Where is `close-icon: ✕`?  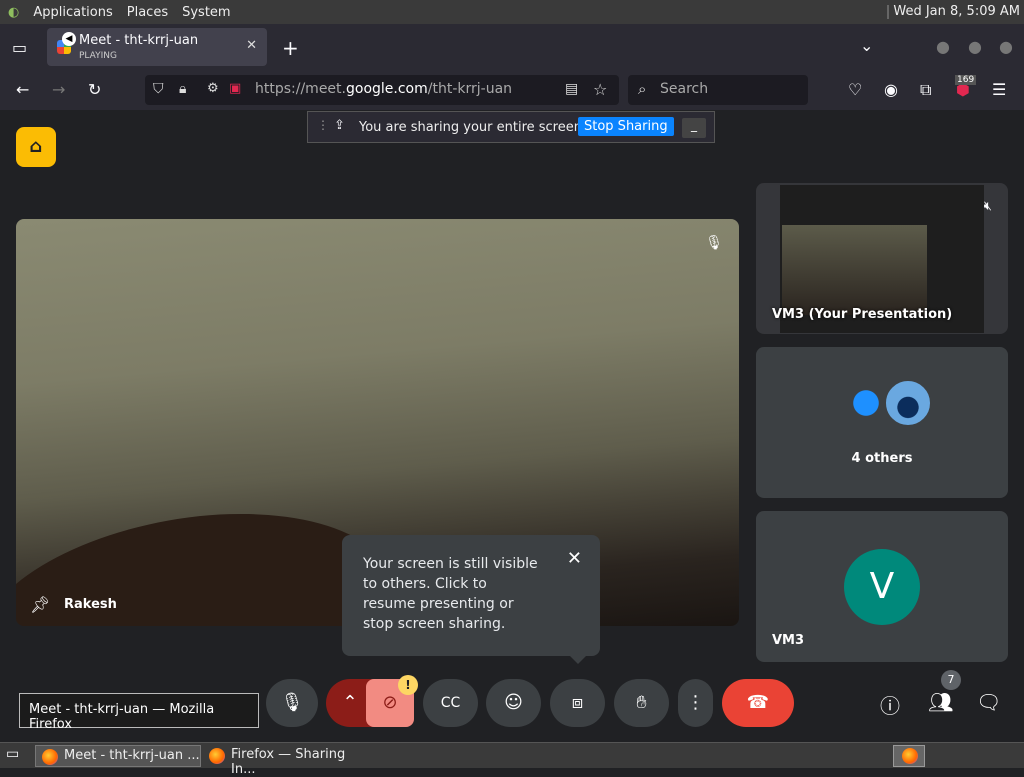 close-icon: ✕ is located at coordinates (574, 559).